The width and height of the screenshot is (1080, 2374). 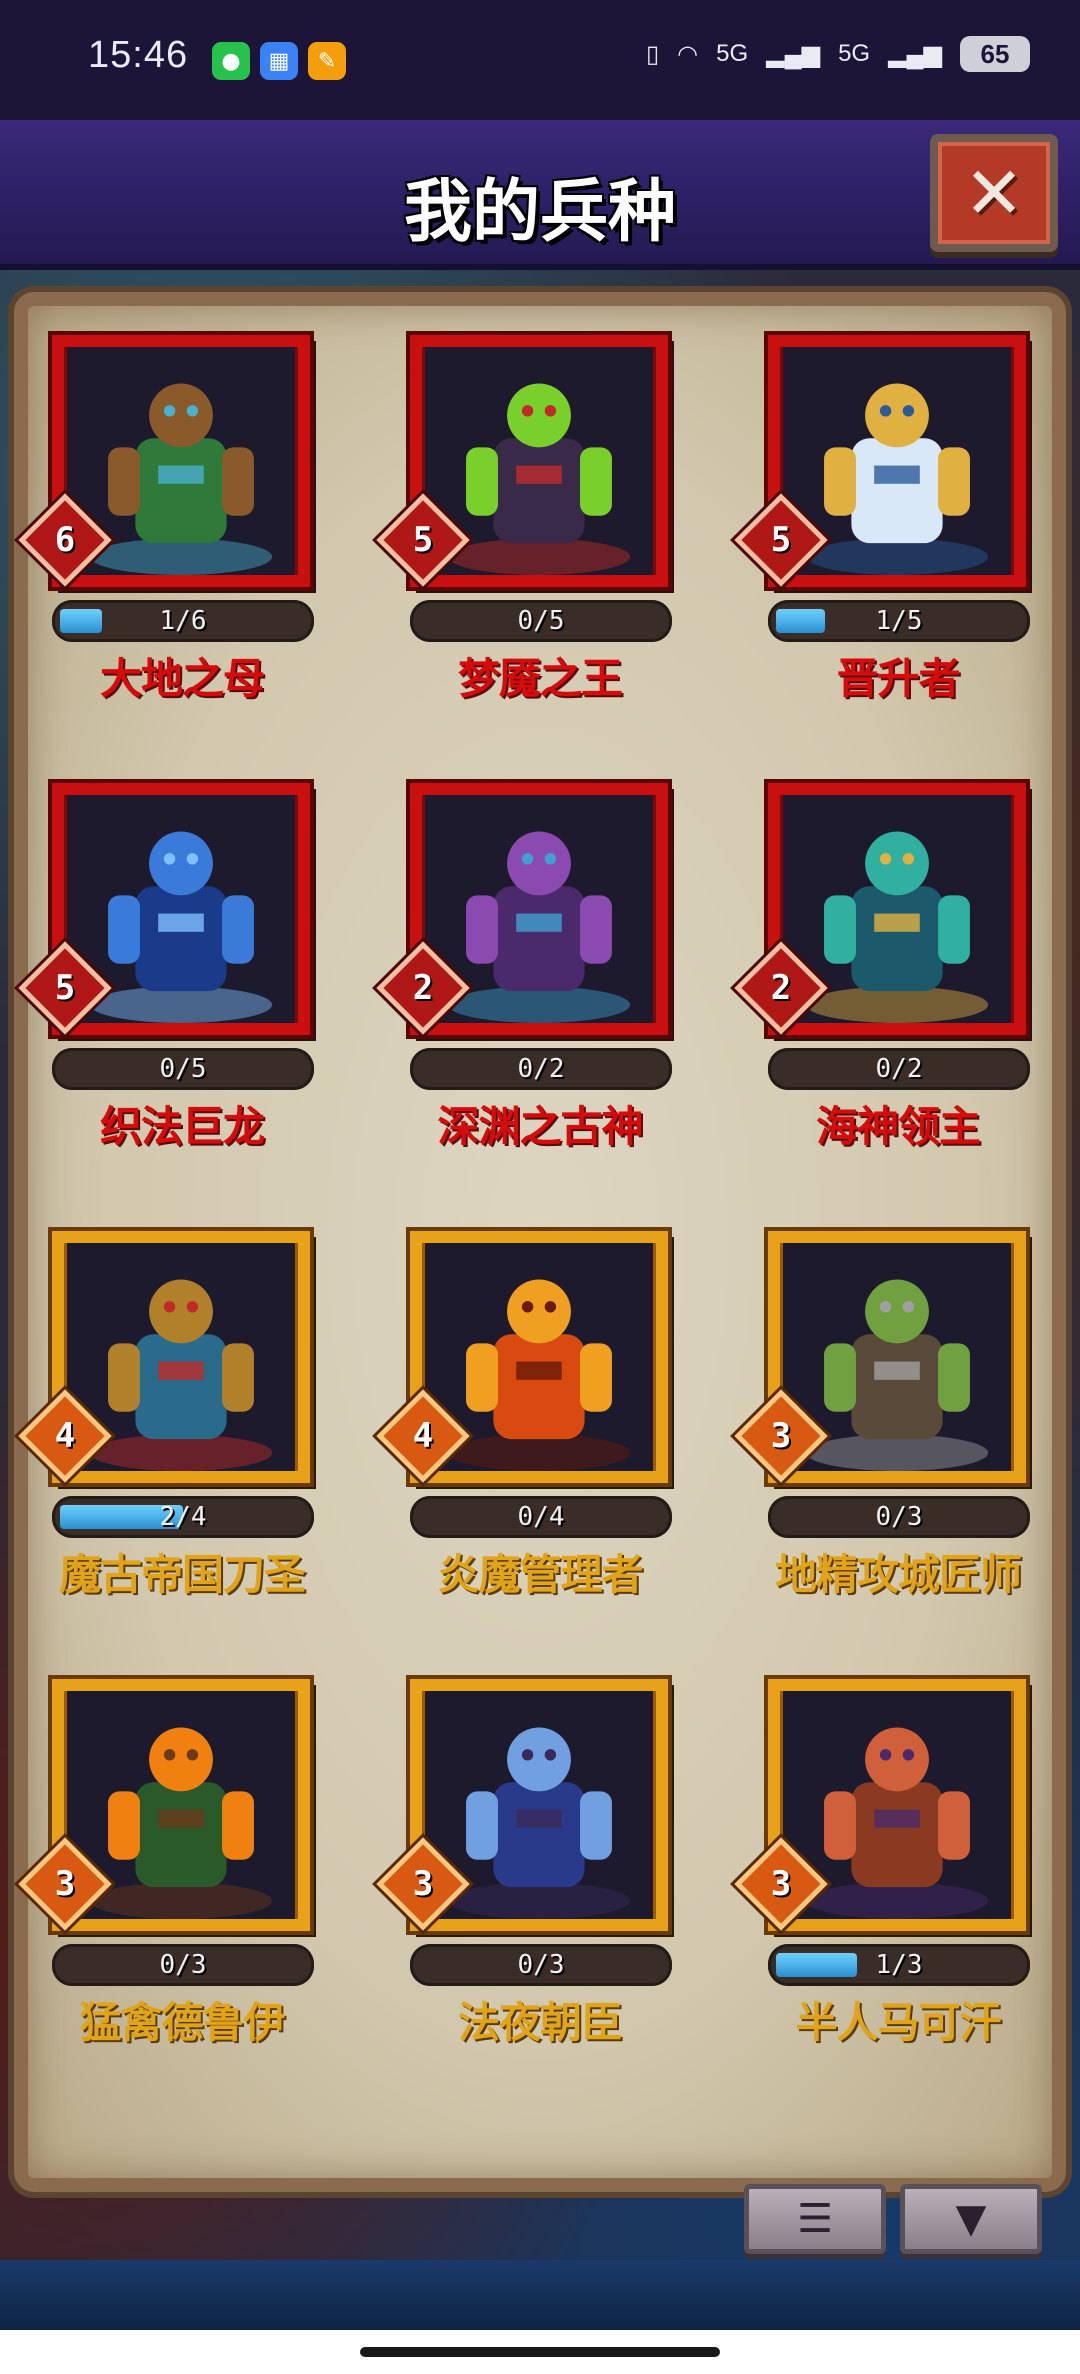 I want to click on progress-text: 1/6, so click(x=183, y=621).